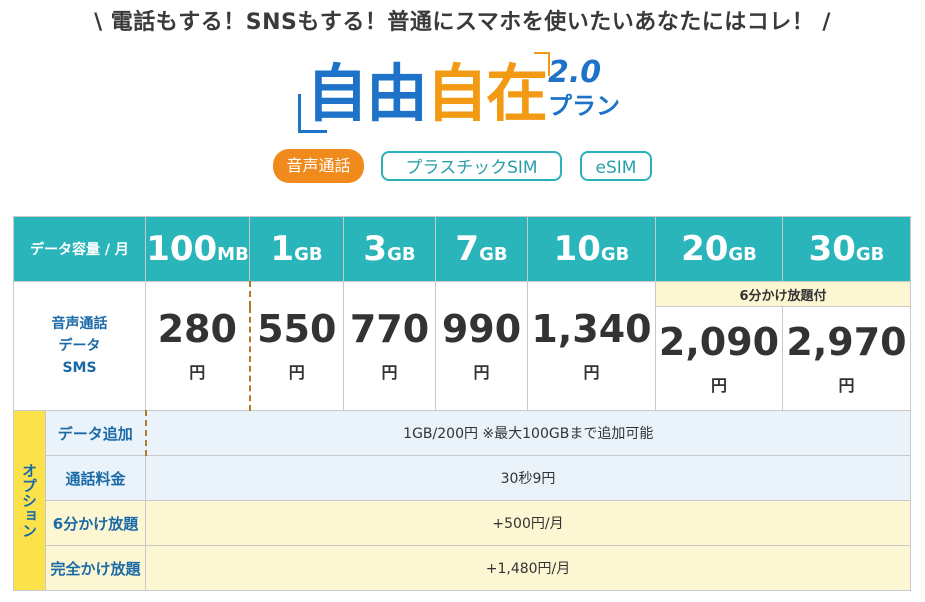  What do you see at coordinates (591, 346) in the screenshot?
I see `price-10gb: 1,340 円` at bounding box center [591, 346].